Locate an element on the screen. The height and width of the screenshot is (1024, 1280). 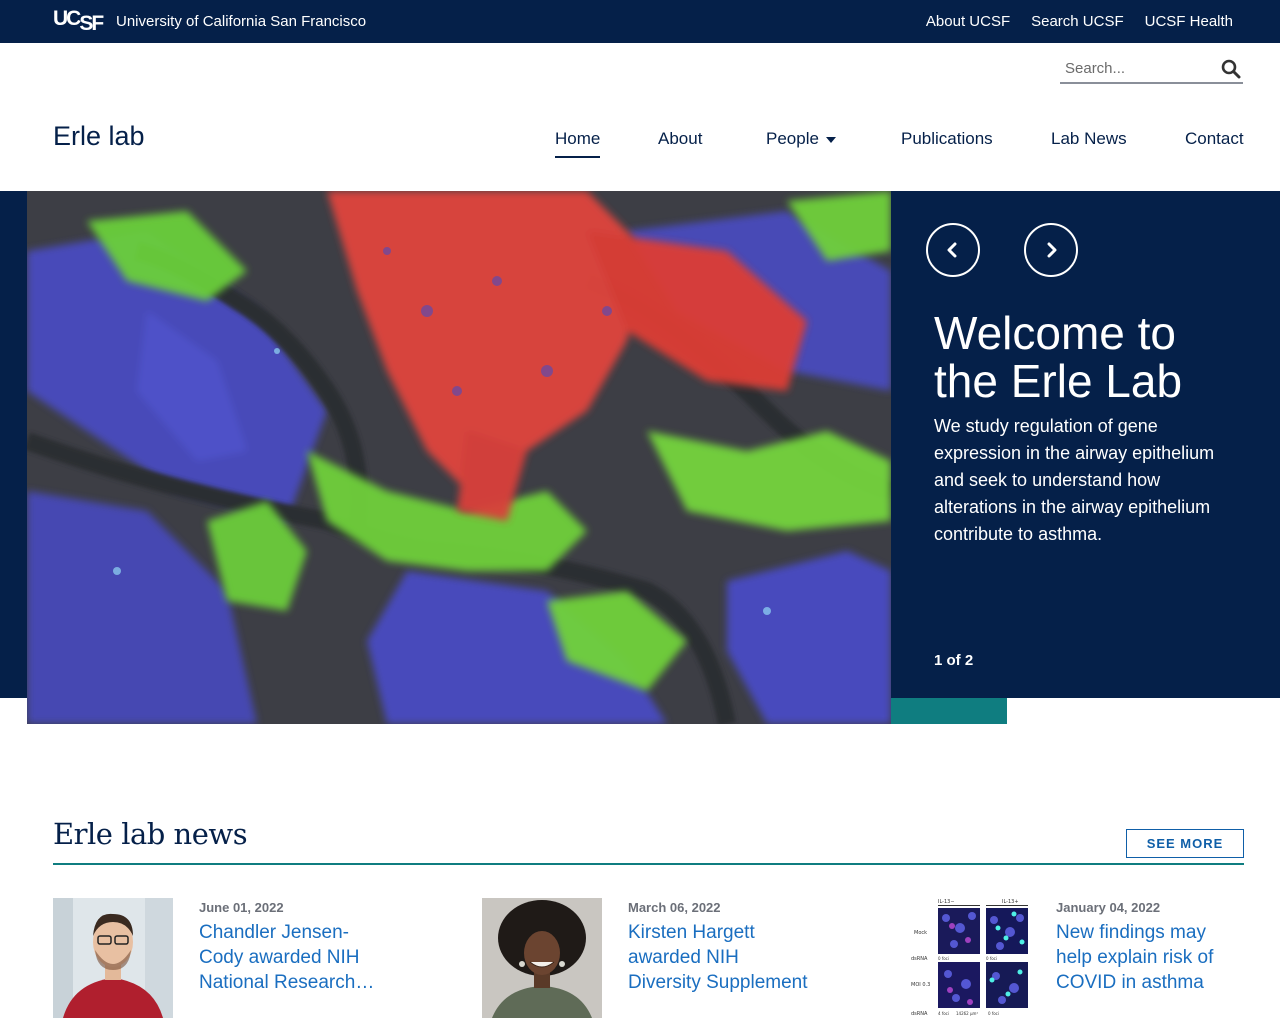
nav-lab-news: Lab News is located at coordinates (1089, 139).